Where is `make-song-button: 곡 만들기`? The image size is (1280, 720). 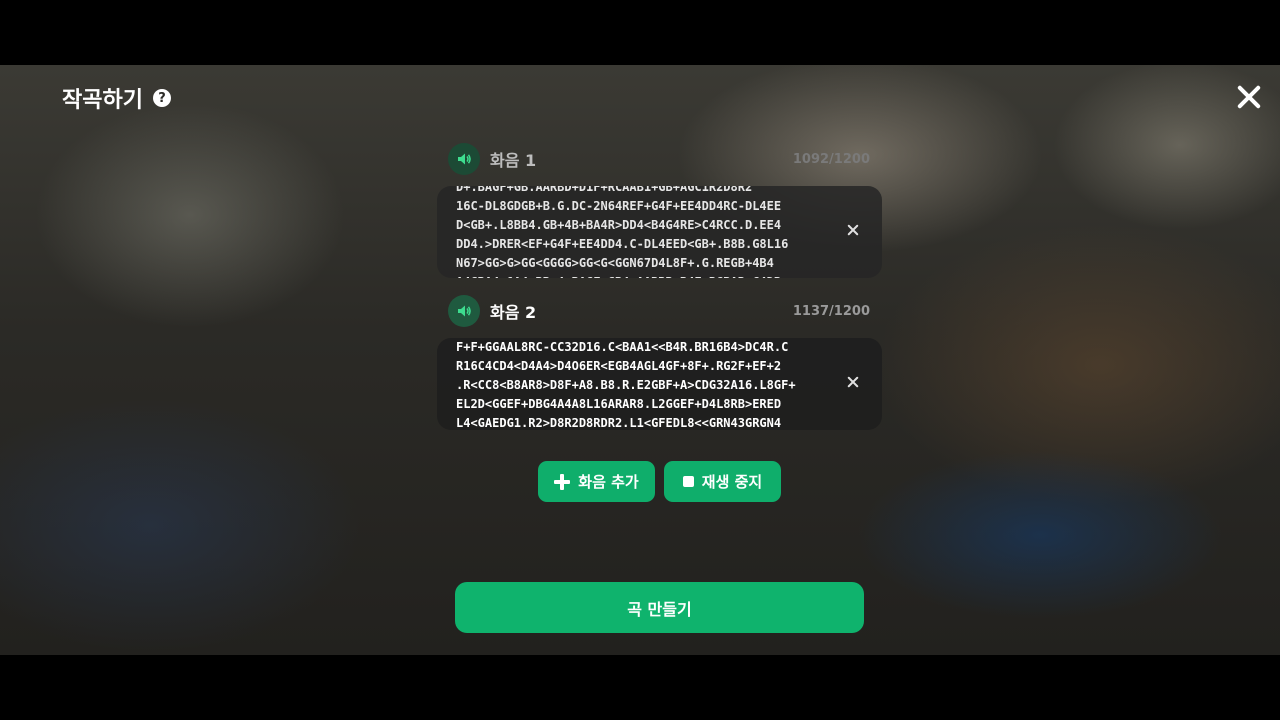 make-song-button: 곡 만들기 is located at coordinates (659, 607).